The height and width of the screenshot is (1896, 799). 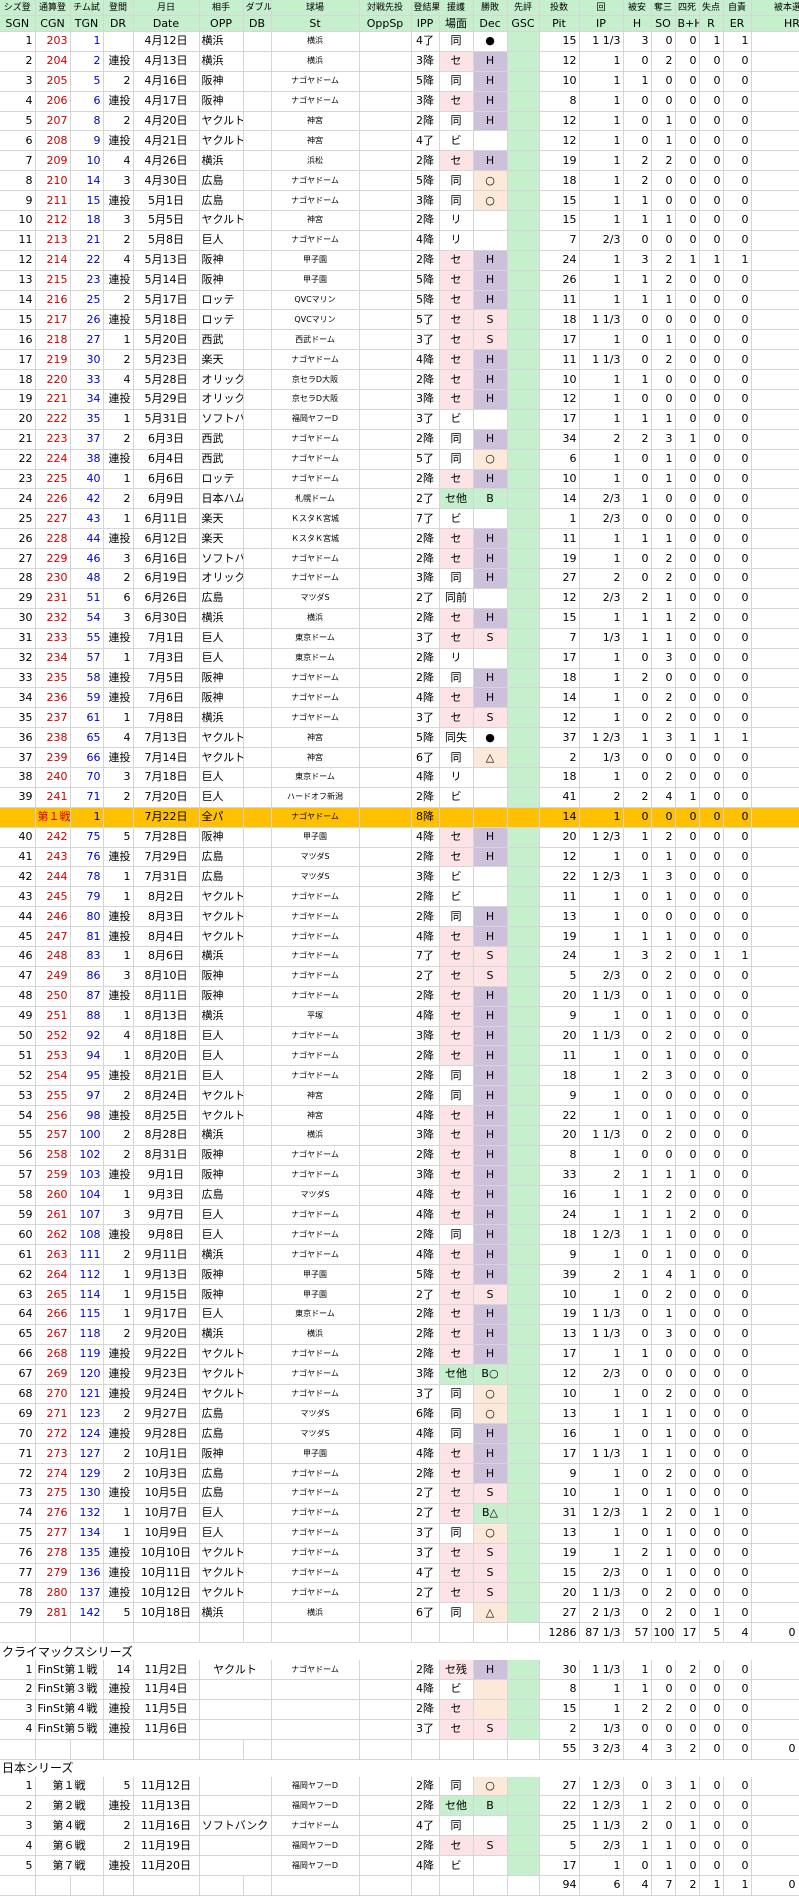 What do you see at coordinates (601, 320) in the screenshot?
I see `cell: 1 1/3` at bounding box center [601, 320].